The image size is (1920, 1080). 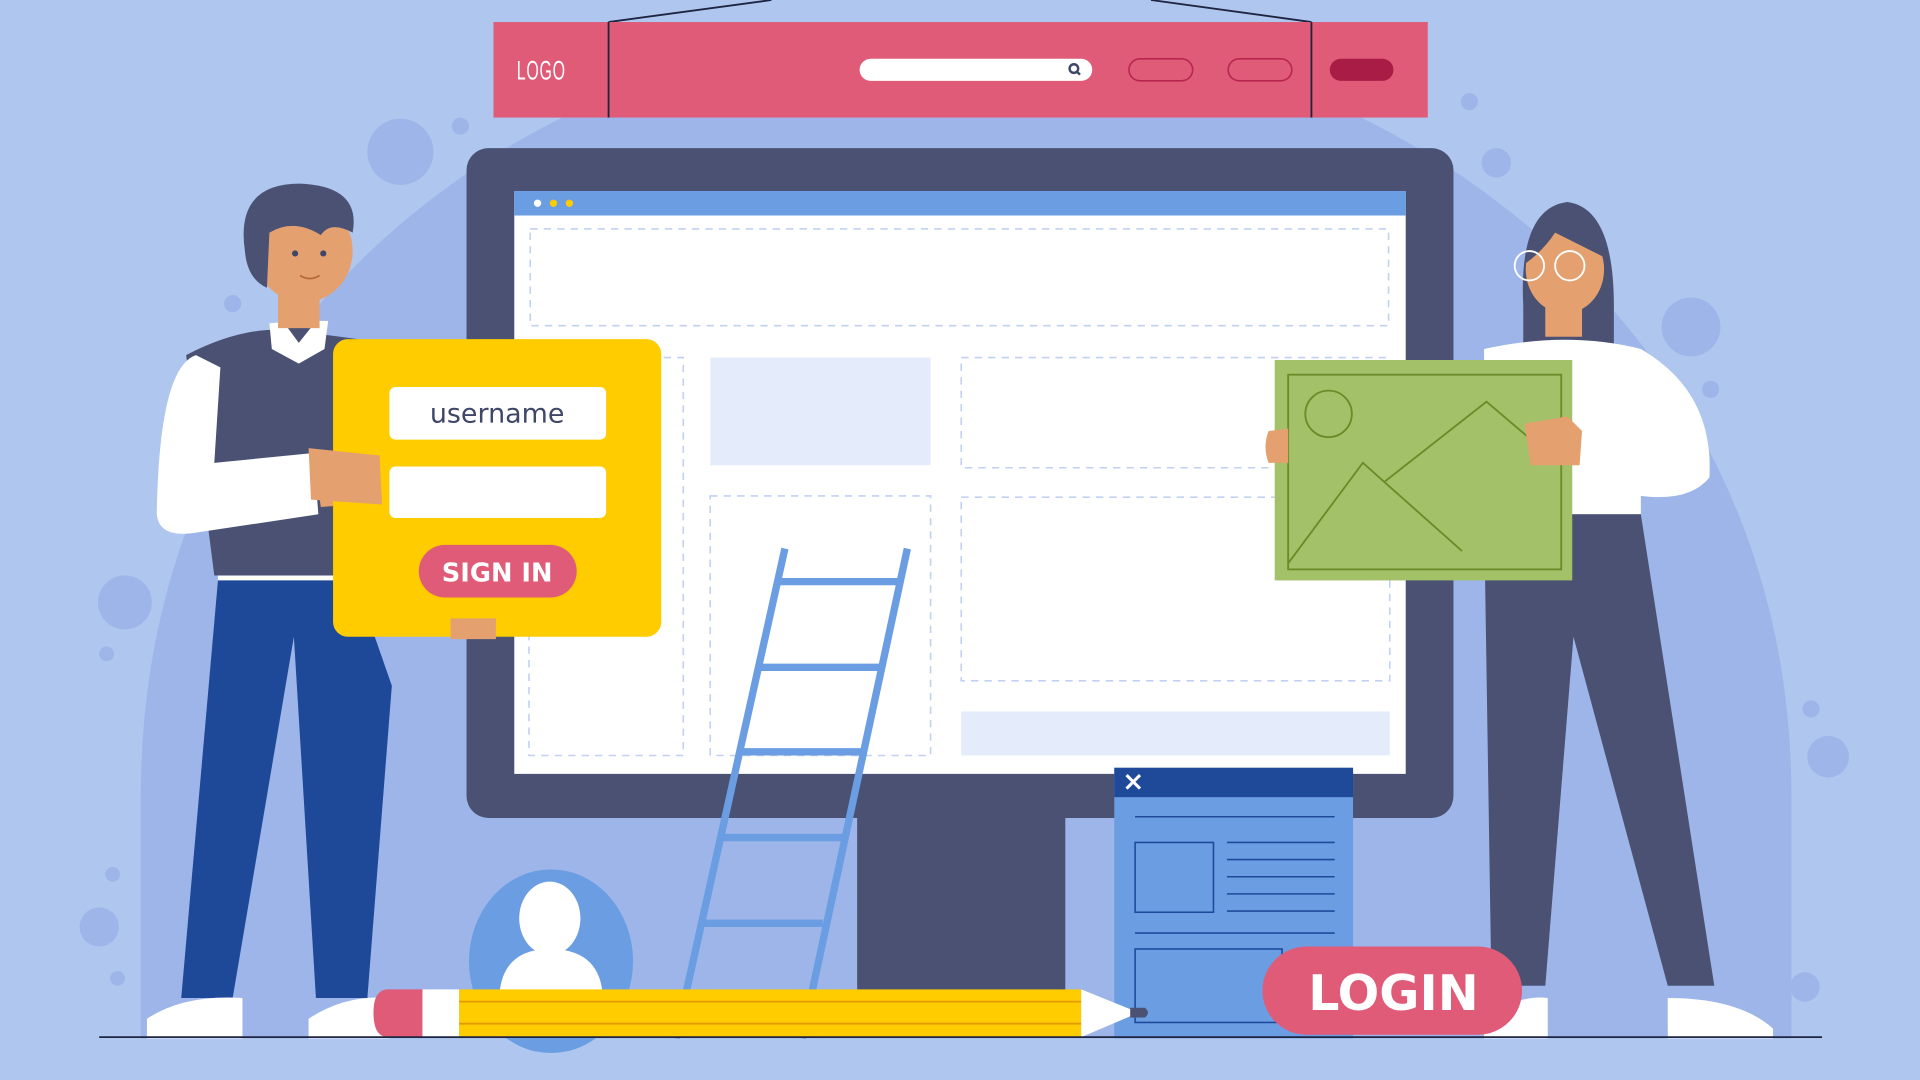 I want to click on nav-button-primary, so click(x=1361, y=69).